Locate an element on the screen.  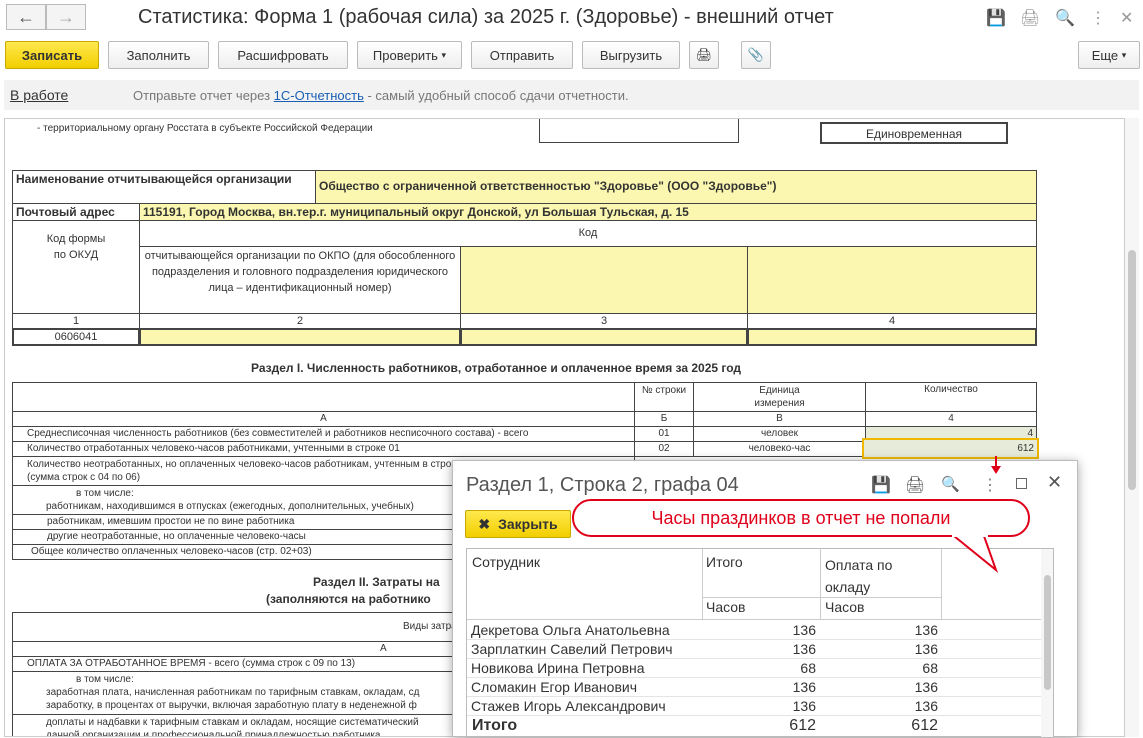
footer-total: 612 is located at coordinates (802, 725).